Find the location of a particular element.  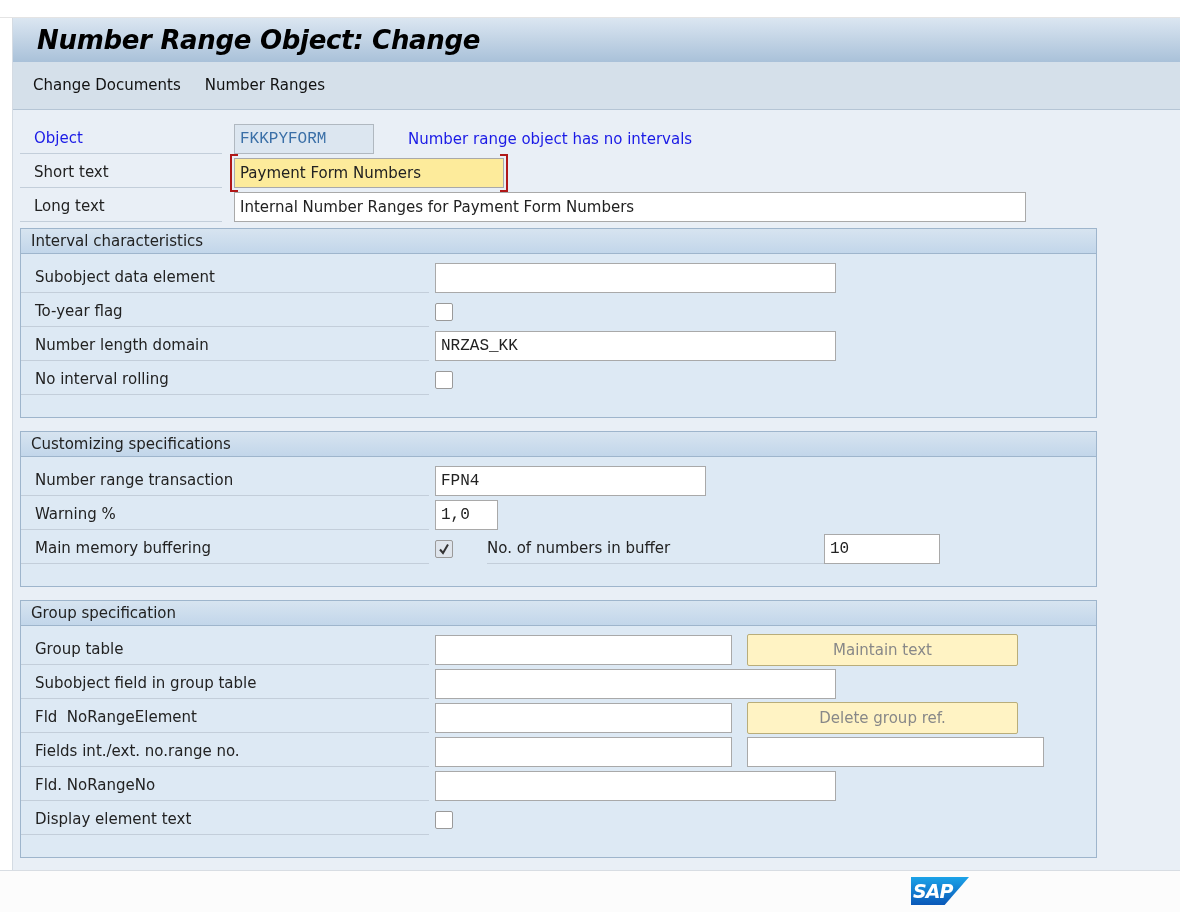

field-label: Number range transaction is located at coordinates (225, 481).